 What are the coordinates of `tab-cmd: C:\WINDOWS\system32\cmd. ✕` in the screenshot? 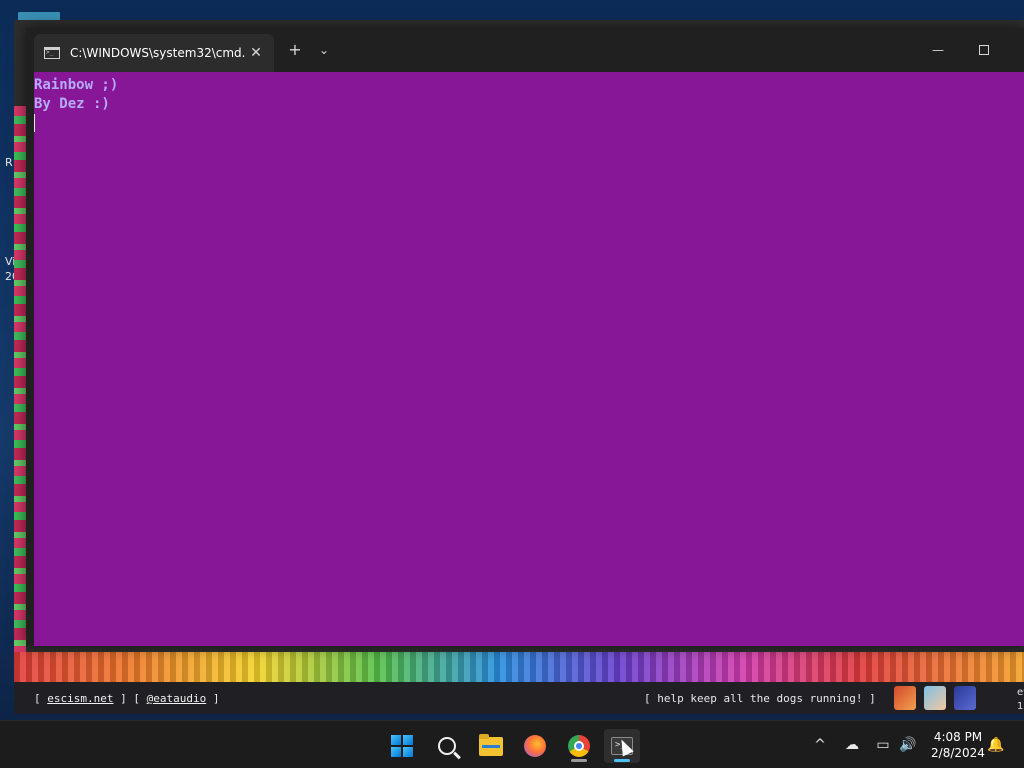 It's located at (154, 53).